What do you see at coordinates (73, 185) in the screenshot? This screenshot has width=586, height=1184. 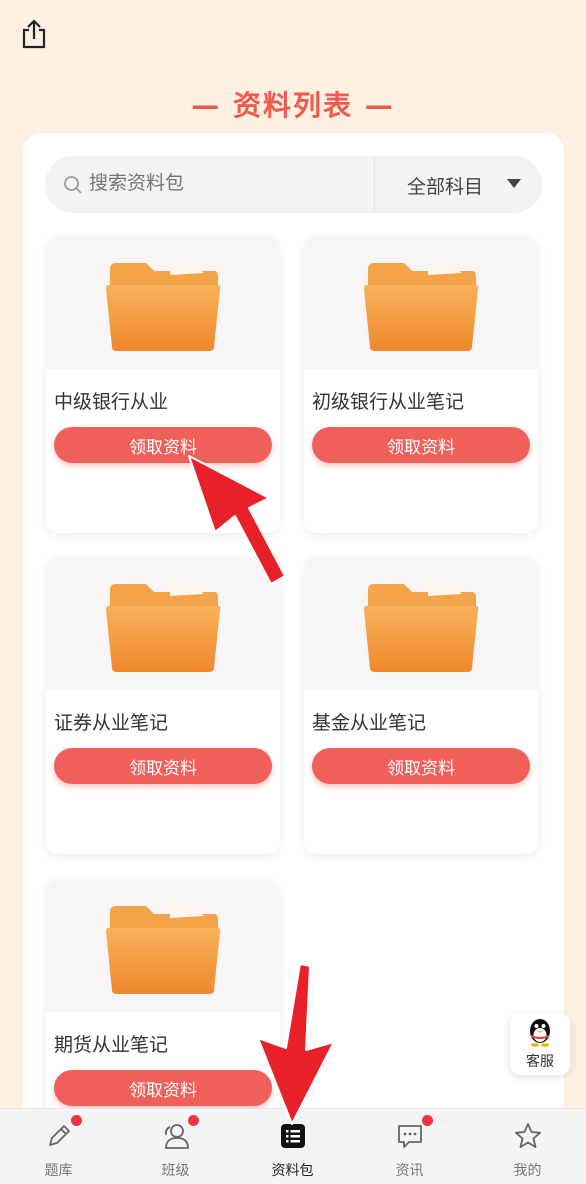 I see `search-icon` at bounding box center [73, 185].